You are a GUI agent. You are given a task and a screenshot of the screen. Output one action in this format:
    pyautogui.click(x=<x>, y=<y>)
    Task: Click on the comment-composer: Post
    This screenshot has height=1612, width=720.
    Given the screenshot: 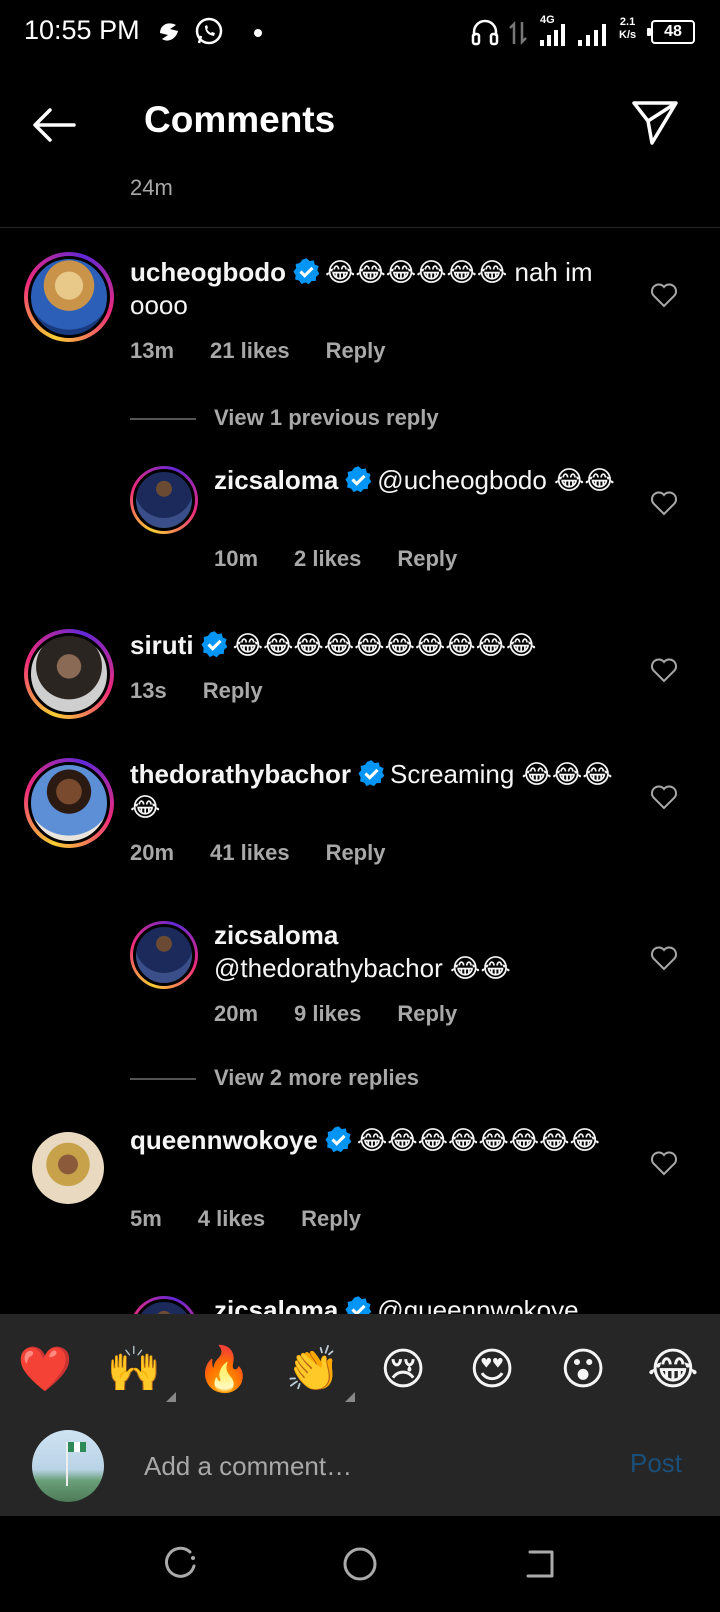 What is the action you would take?
    pyautogui.click(x=360, y=1468)
    